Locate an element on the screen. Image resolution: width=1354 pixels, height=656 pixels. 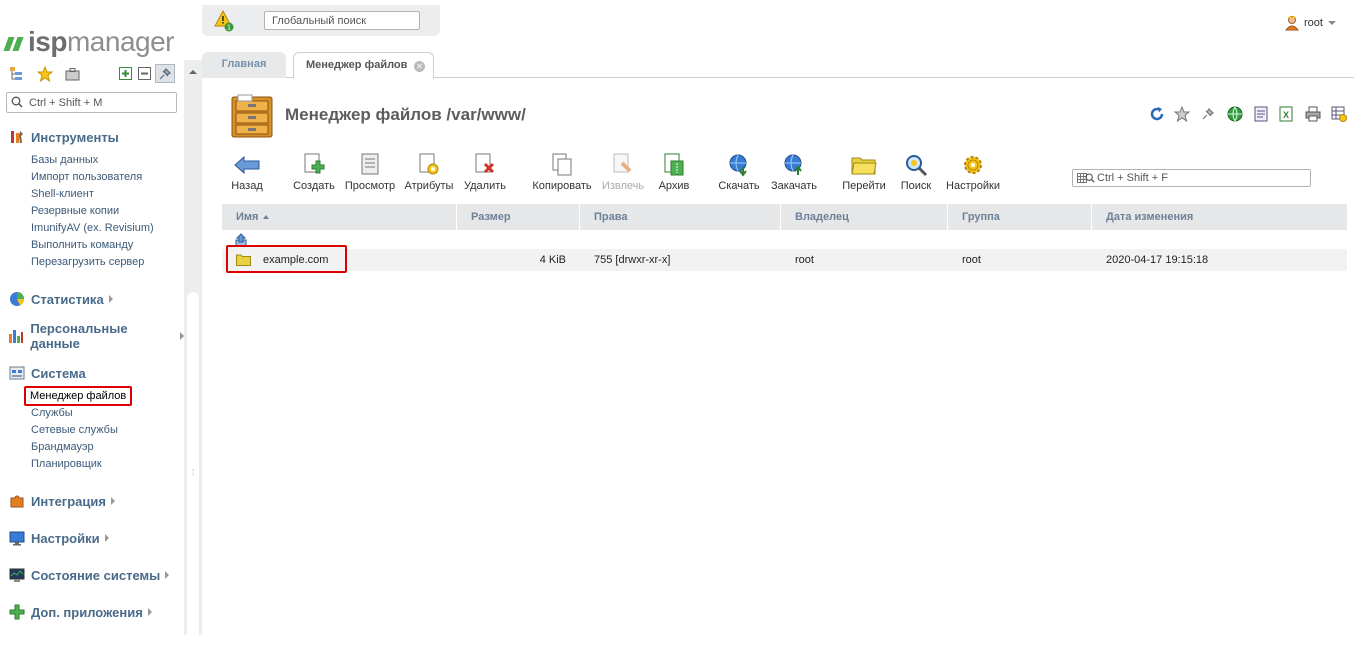
column-header-group: Группа is located at coordinates (1020, 217).